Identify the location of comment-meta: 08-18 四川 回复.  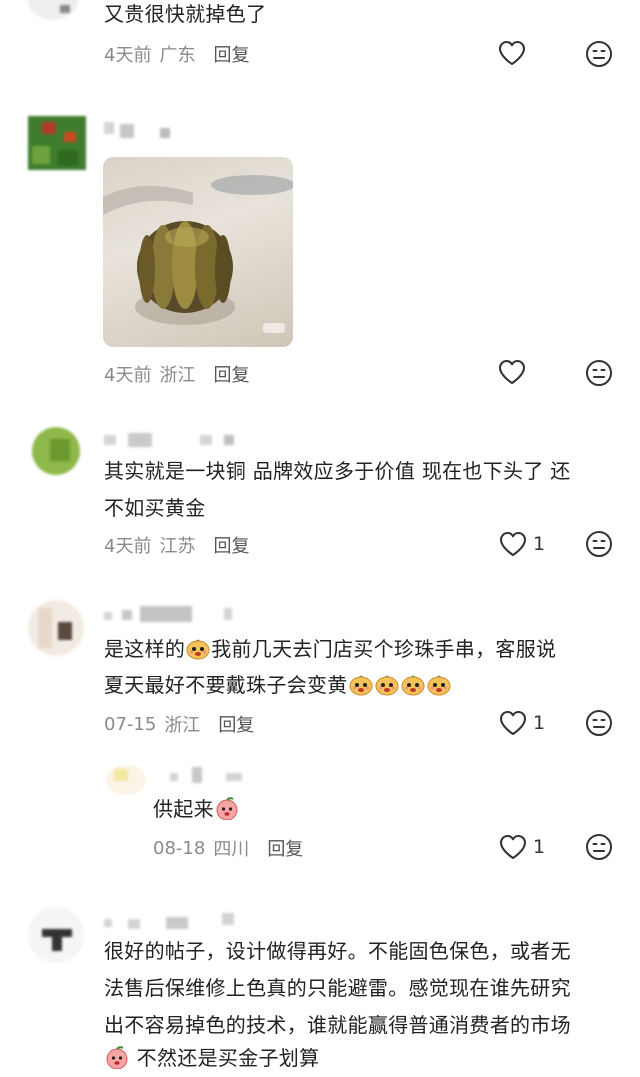
(228, 848).